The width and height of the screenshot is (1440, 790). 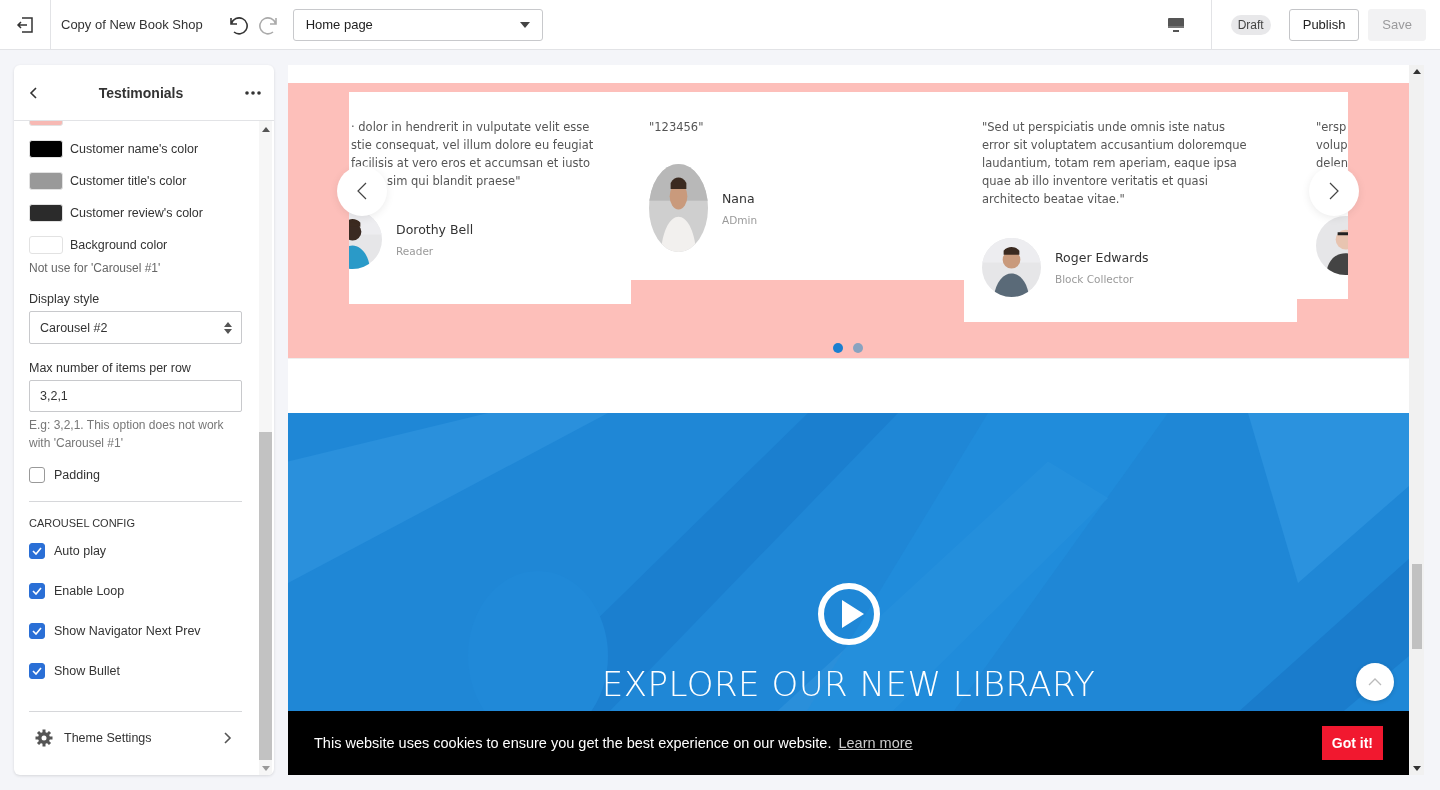 I want to click on quote-line: sim qui blandit praese", so click(x=454, y=181).